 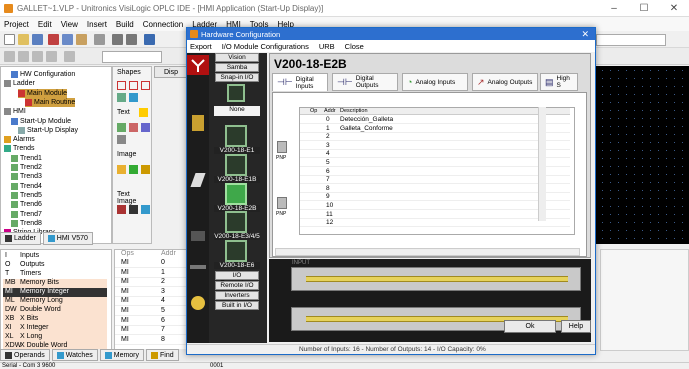 I want to click on tree-item: Trend7, so click(x=26, y=214).